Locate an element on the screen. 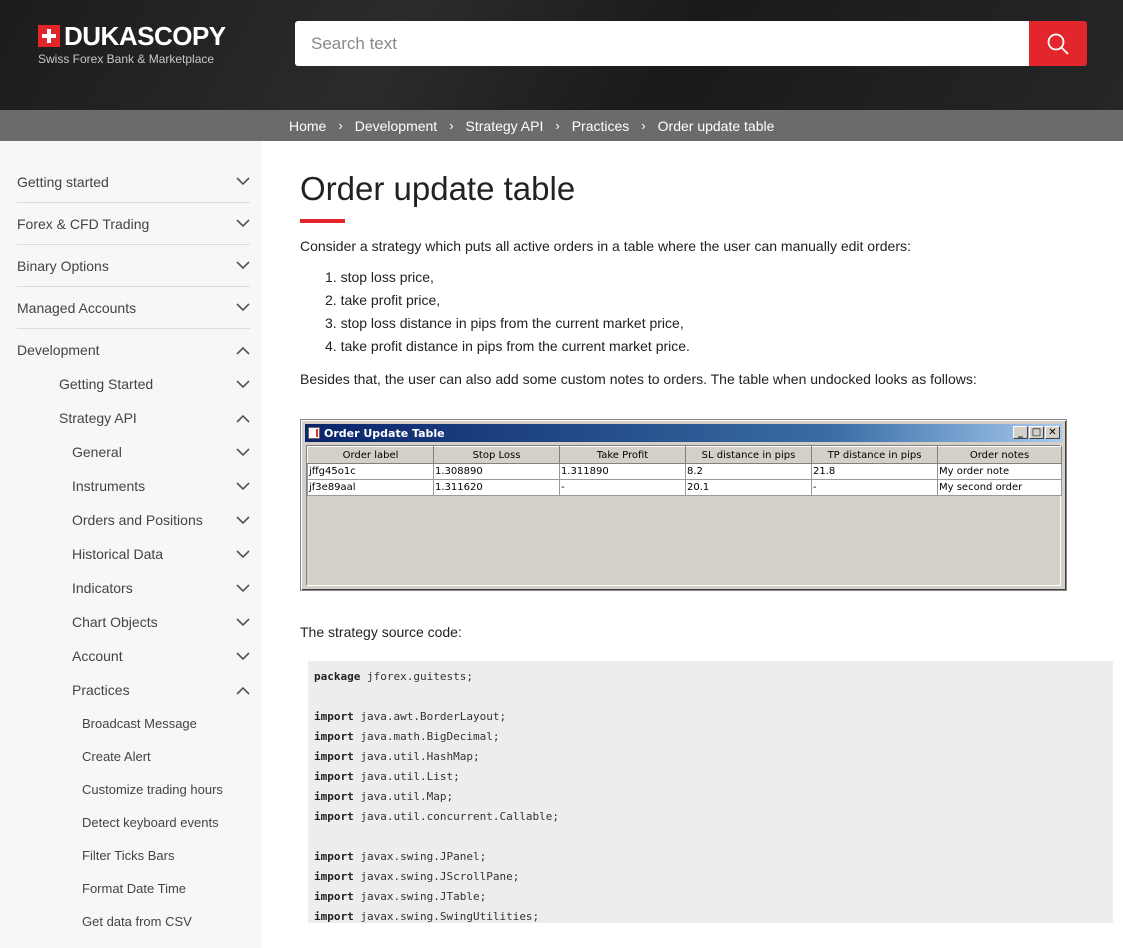 This screenshot has height=948, width=1123. sidebar-item-label: Customize trading hours is located at coordinates (152, 789).